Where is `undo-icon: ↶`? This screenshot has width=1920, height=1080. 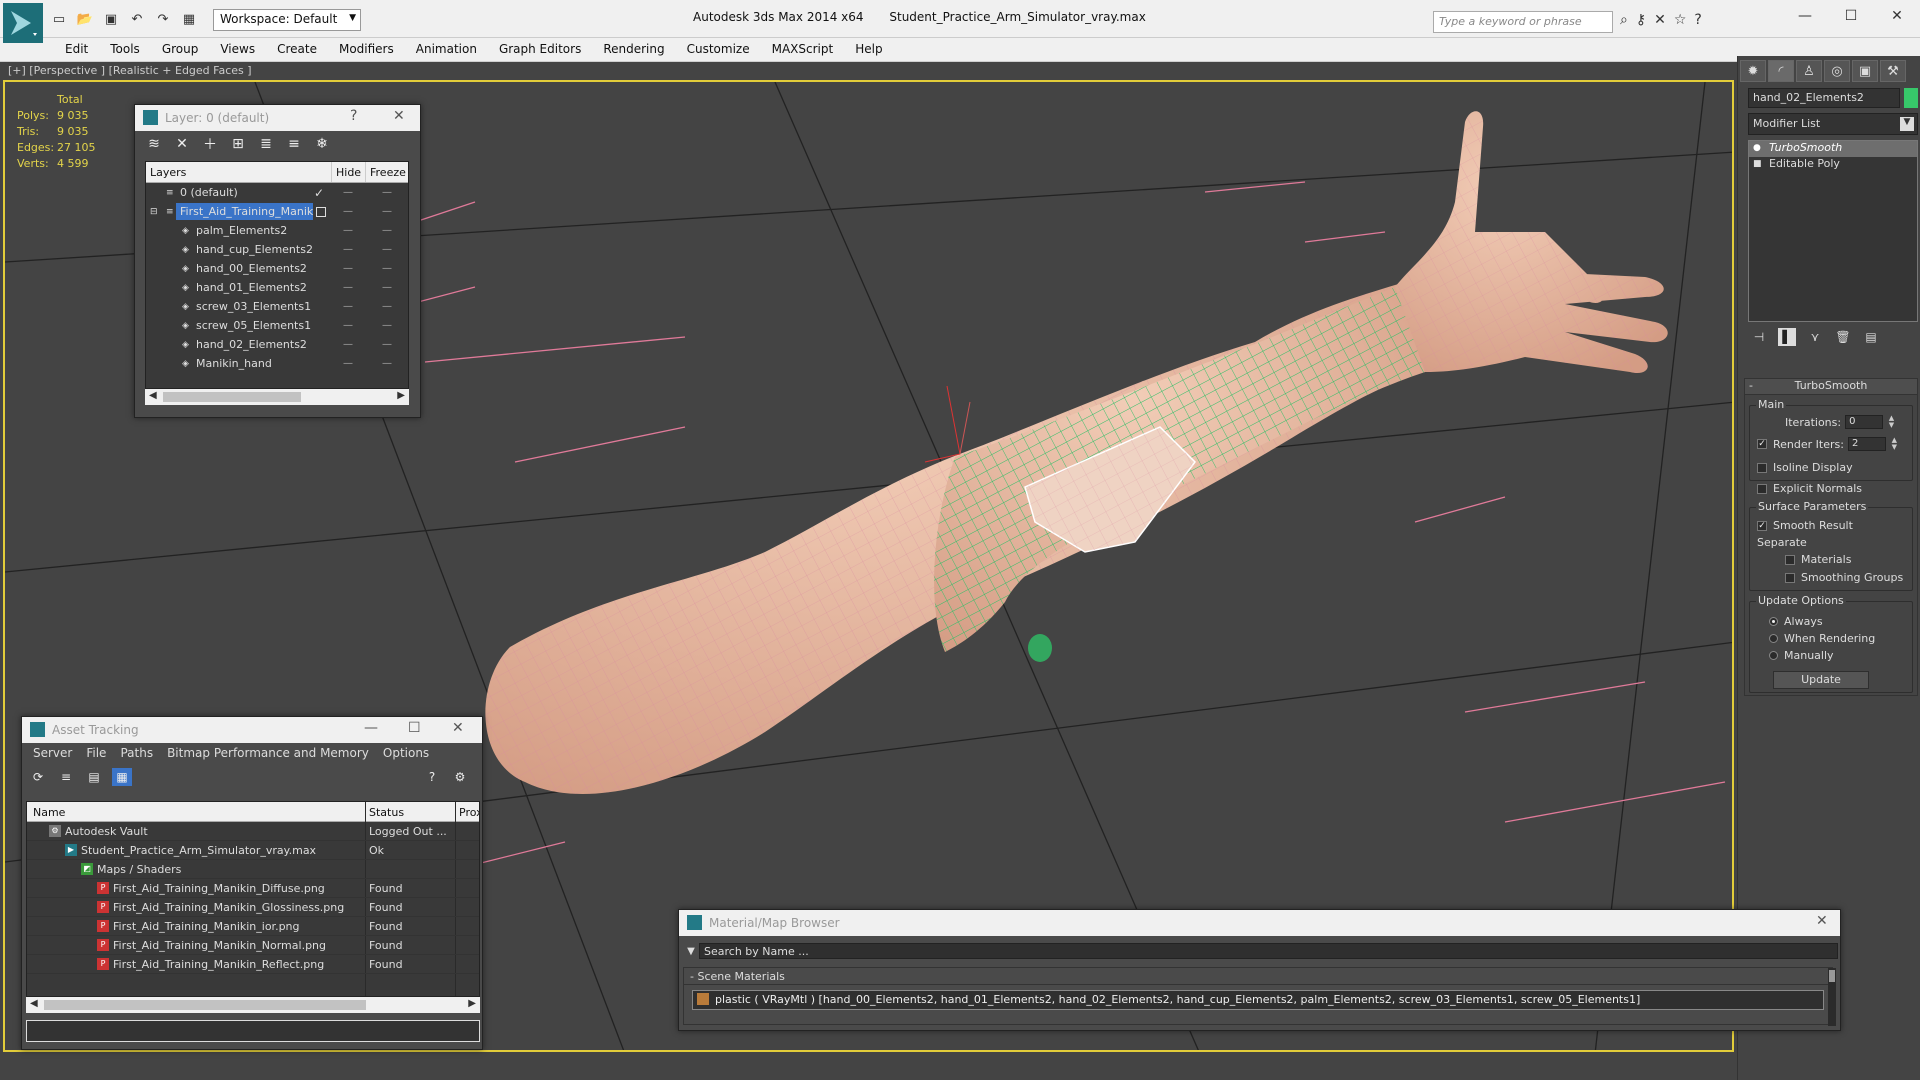
undo-icon: ↶ is located at coordinates (137, 19).